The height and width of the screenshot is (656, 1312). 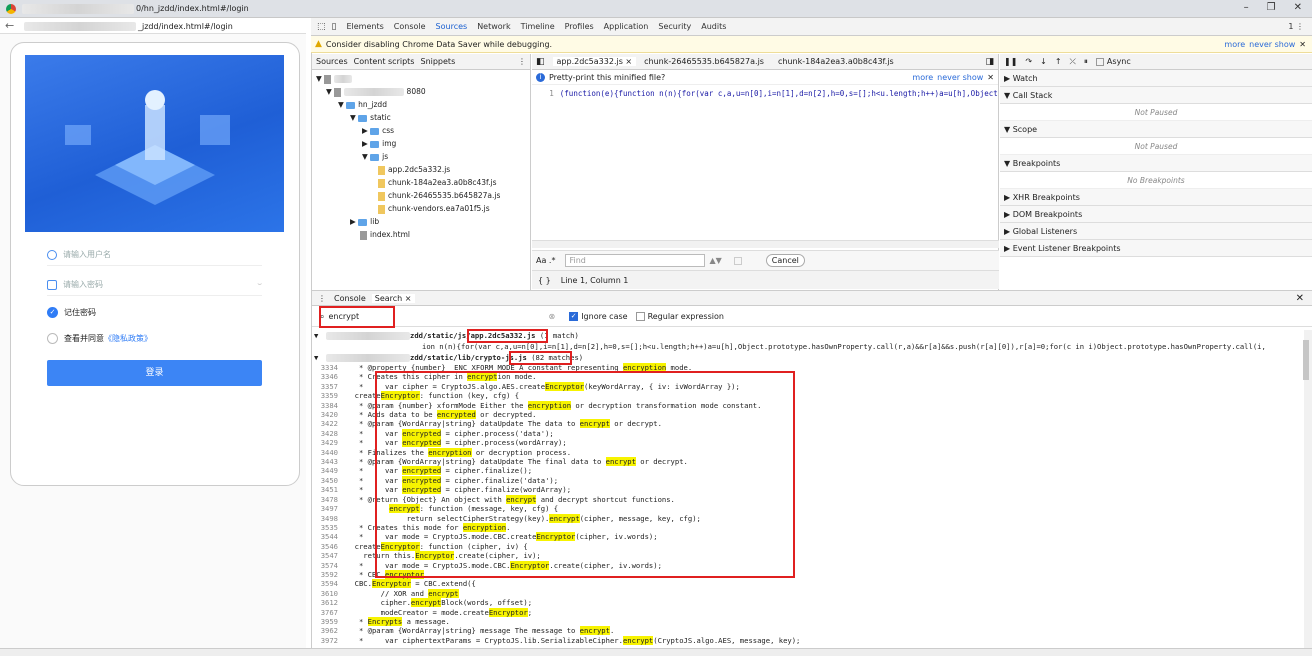 I want to click on tree-host: ▼ 8080, so click(x=421, y=91).